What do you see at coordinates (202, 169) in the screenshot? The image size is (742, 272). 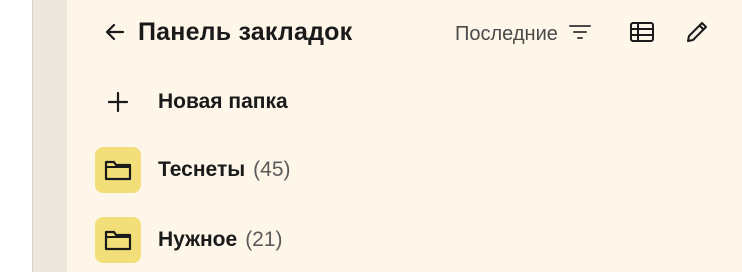 I see `folder-name: Теснеты` at bounding box center [202, 169].